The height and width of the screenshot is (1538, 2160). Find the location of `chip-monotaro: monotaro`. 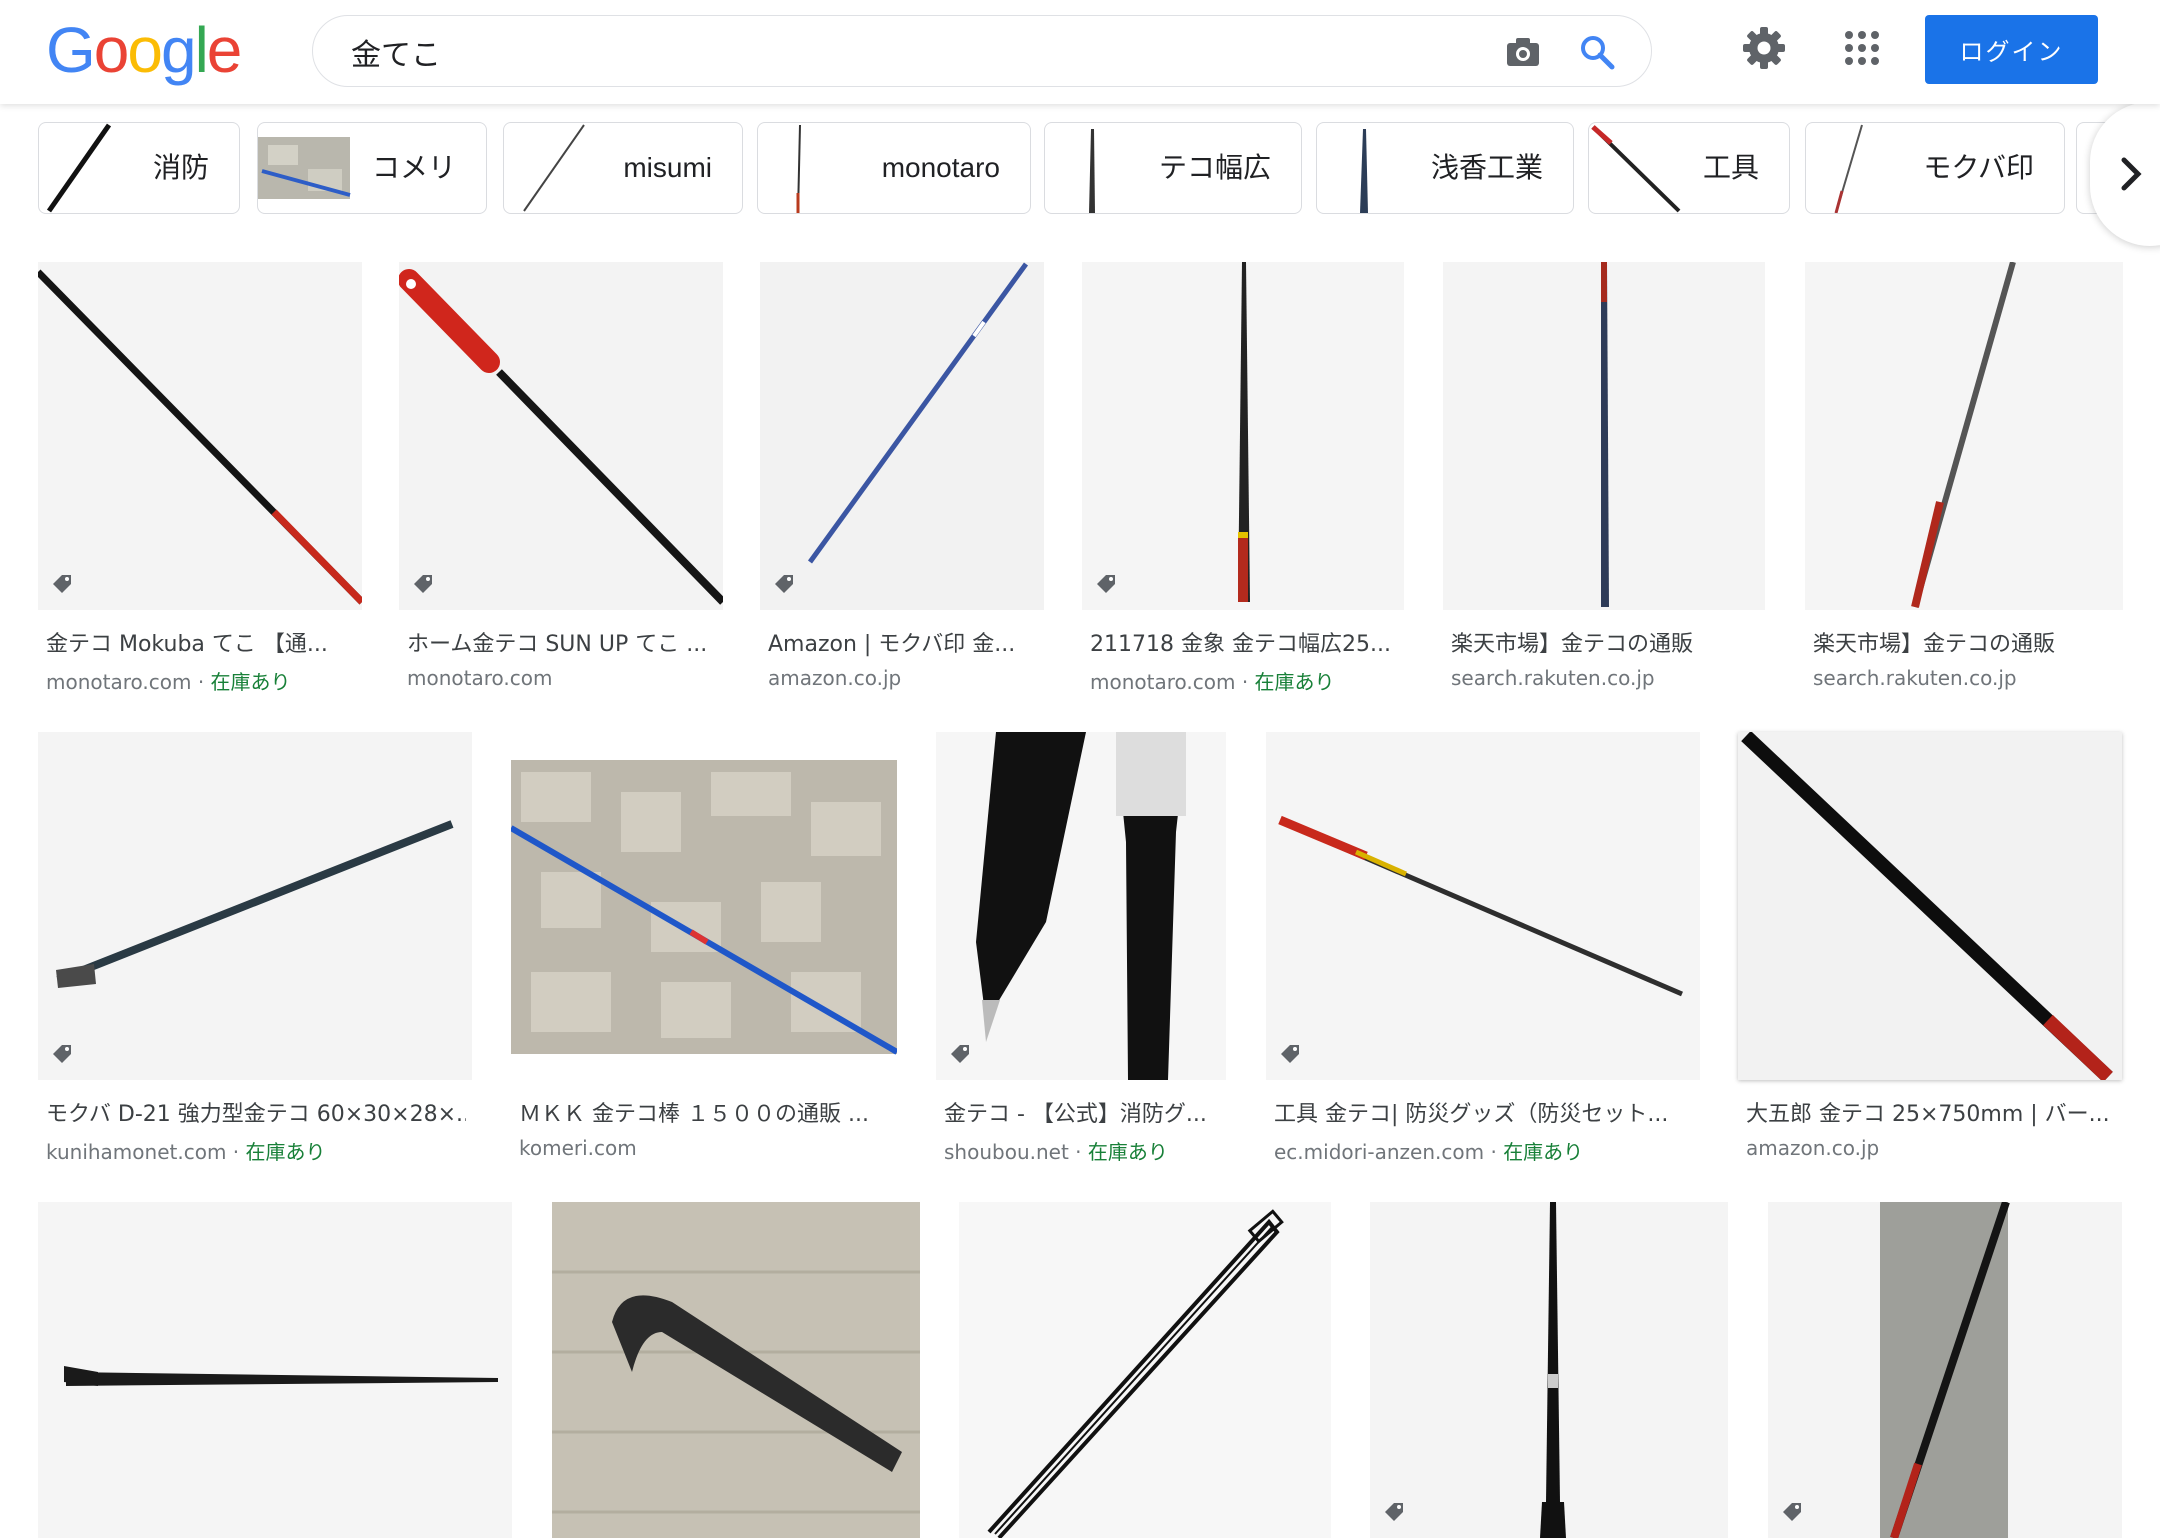

chip-monotaro: monotaro is located at coordinates (894, 168).